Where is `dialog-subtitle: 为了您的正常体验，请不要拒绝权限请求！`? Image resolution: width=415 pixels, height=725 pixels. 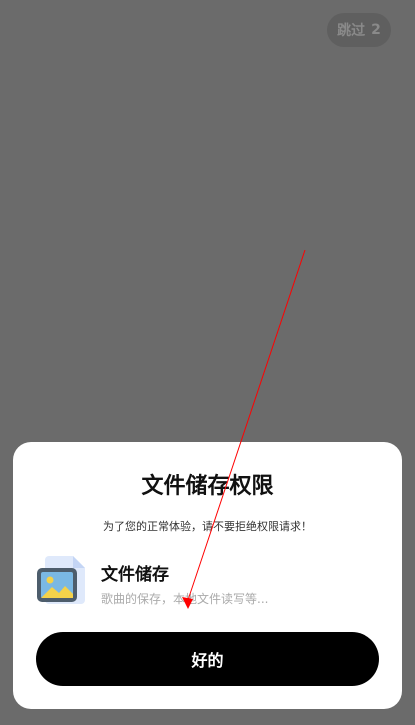
dialog-subtitle: 为了您的正常体验，请不要拒绝权限请求！ is located at coordinates (207, 526).